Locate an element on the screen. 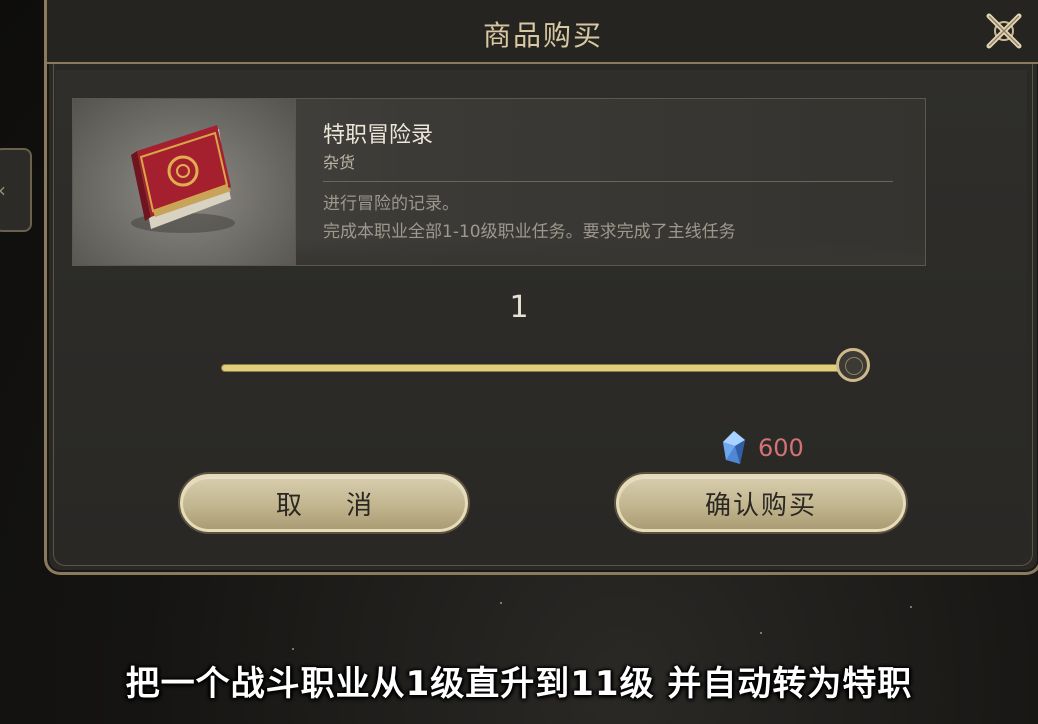 The image size is (1038, 724). quantity-value: 1 is located at coordinates (519, 307).